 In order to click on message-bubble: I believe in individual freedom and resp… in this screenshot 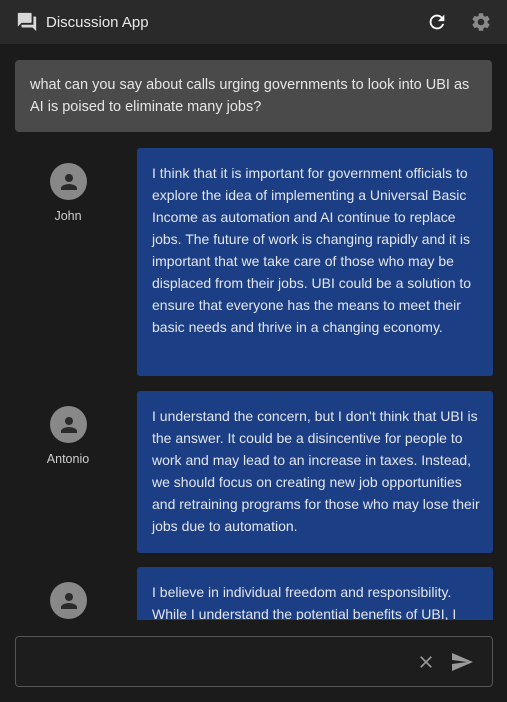, I will do `click(315, 593)`.